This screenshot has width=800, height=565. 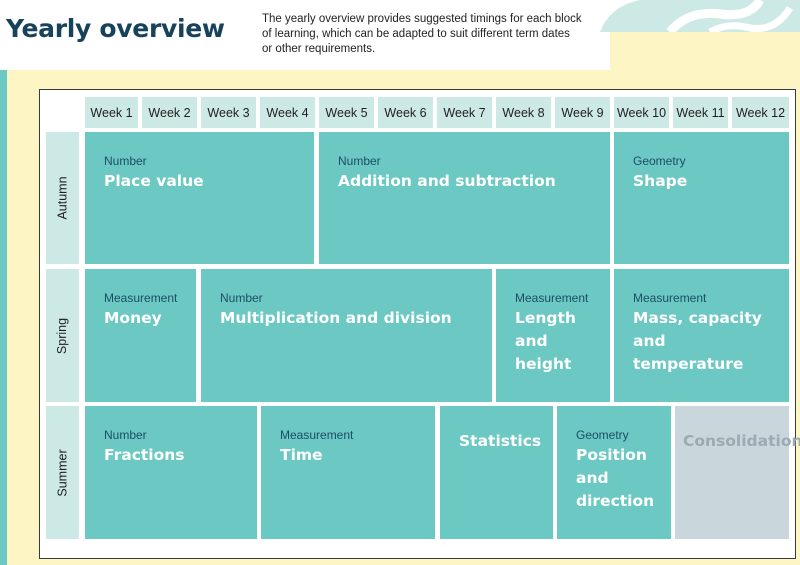 What do you see at coordinates (199, 198) in the screenshot?
I see `block-place-value: Number Place value` at bounding box center [199, 198].